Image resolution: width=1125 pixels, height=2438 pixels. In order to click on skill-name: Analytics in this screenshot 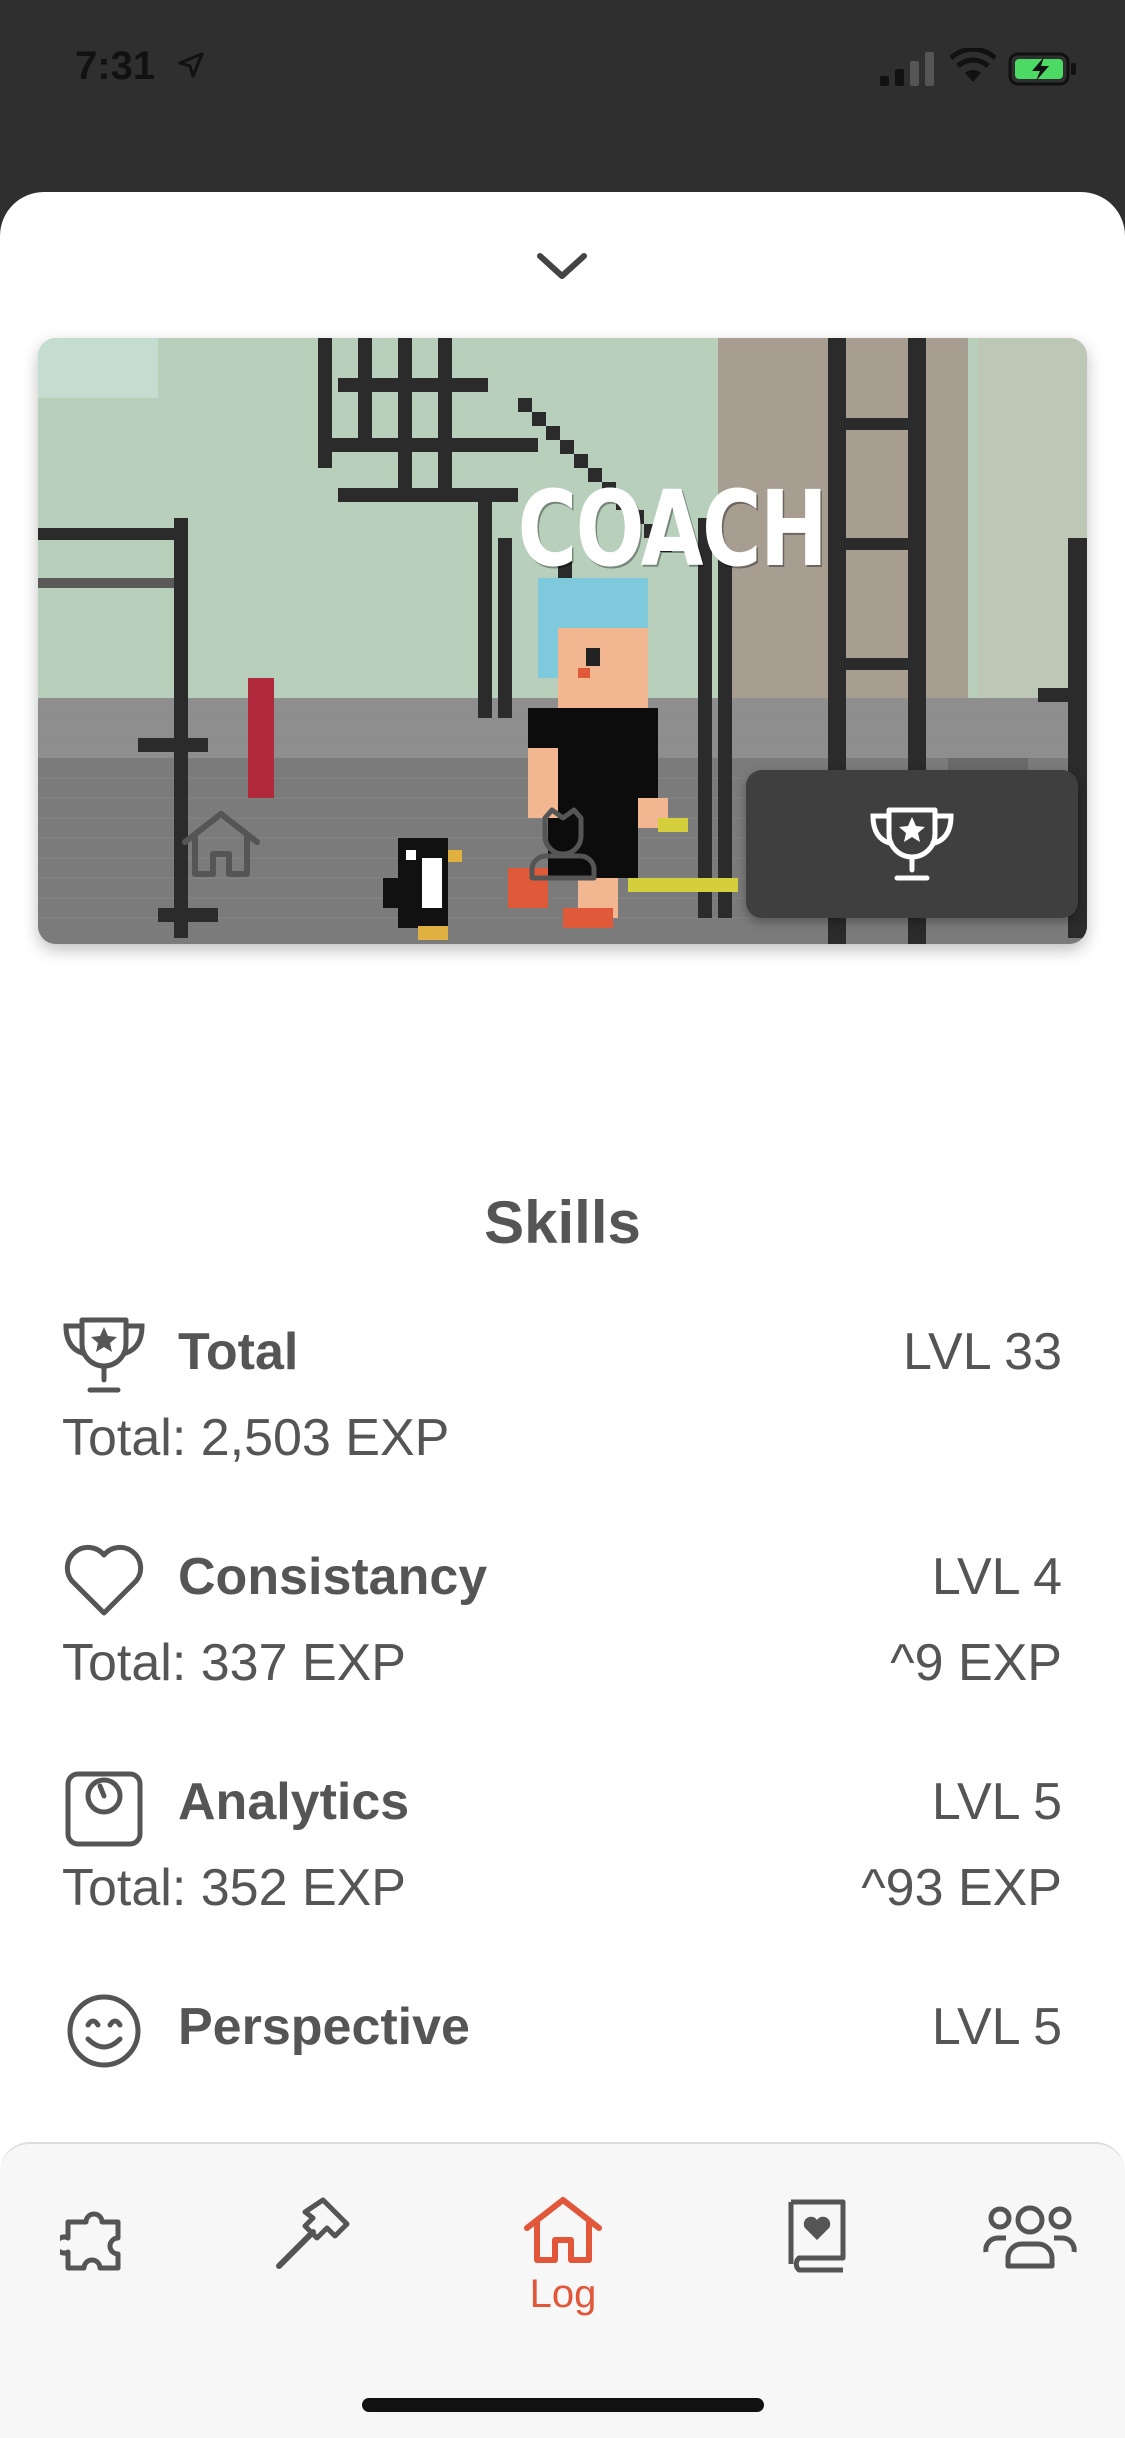, I will do `click(294, 1802)`.